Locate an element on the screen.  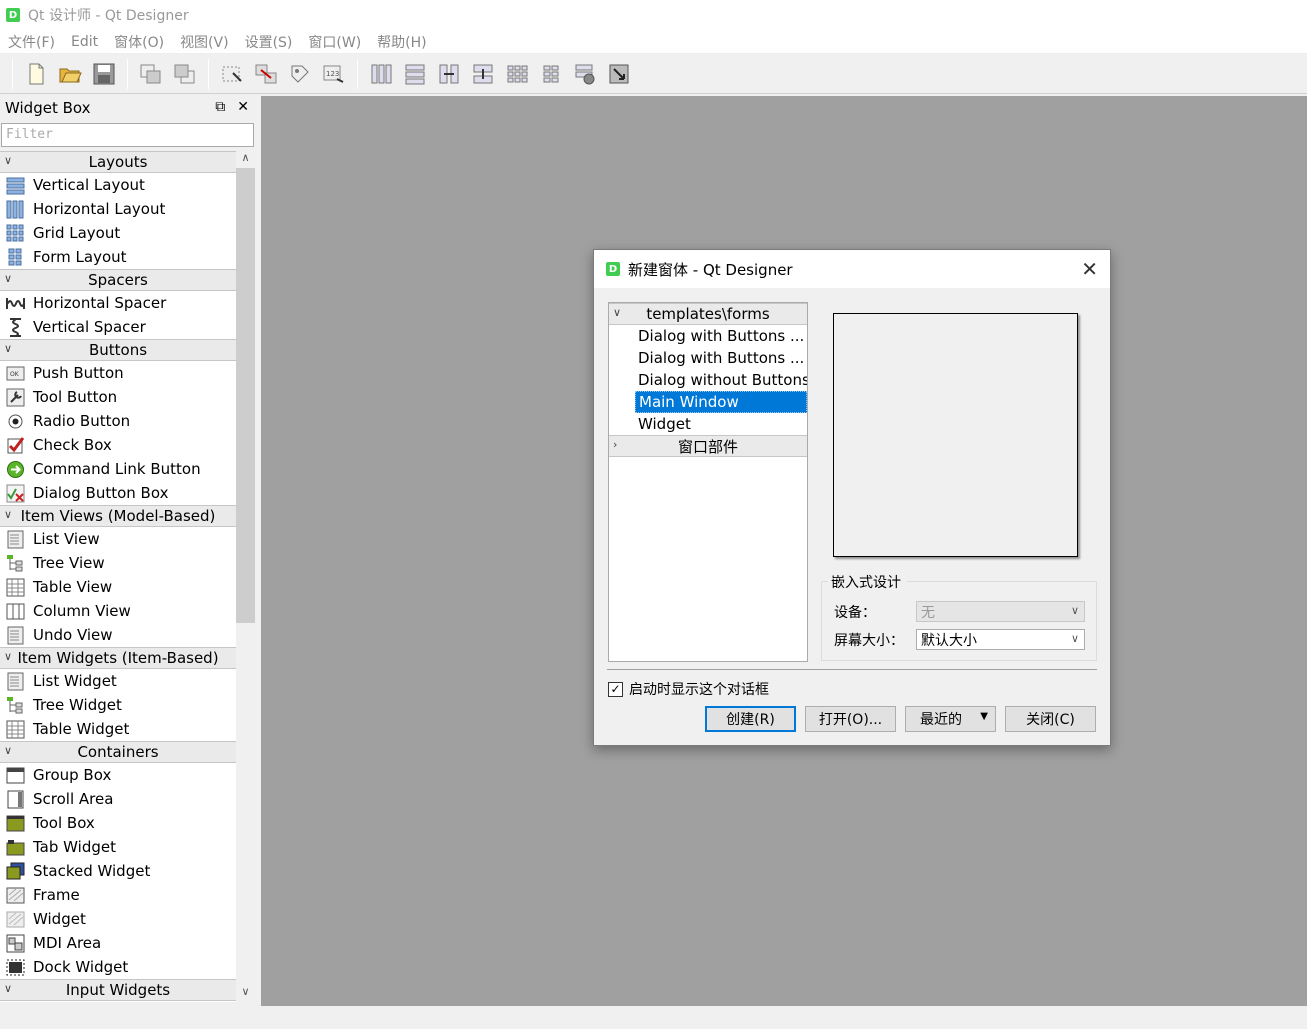
screen-size-select: 默认大小 ∨ is located at coordinates (1000, 639).